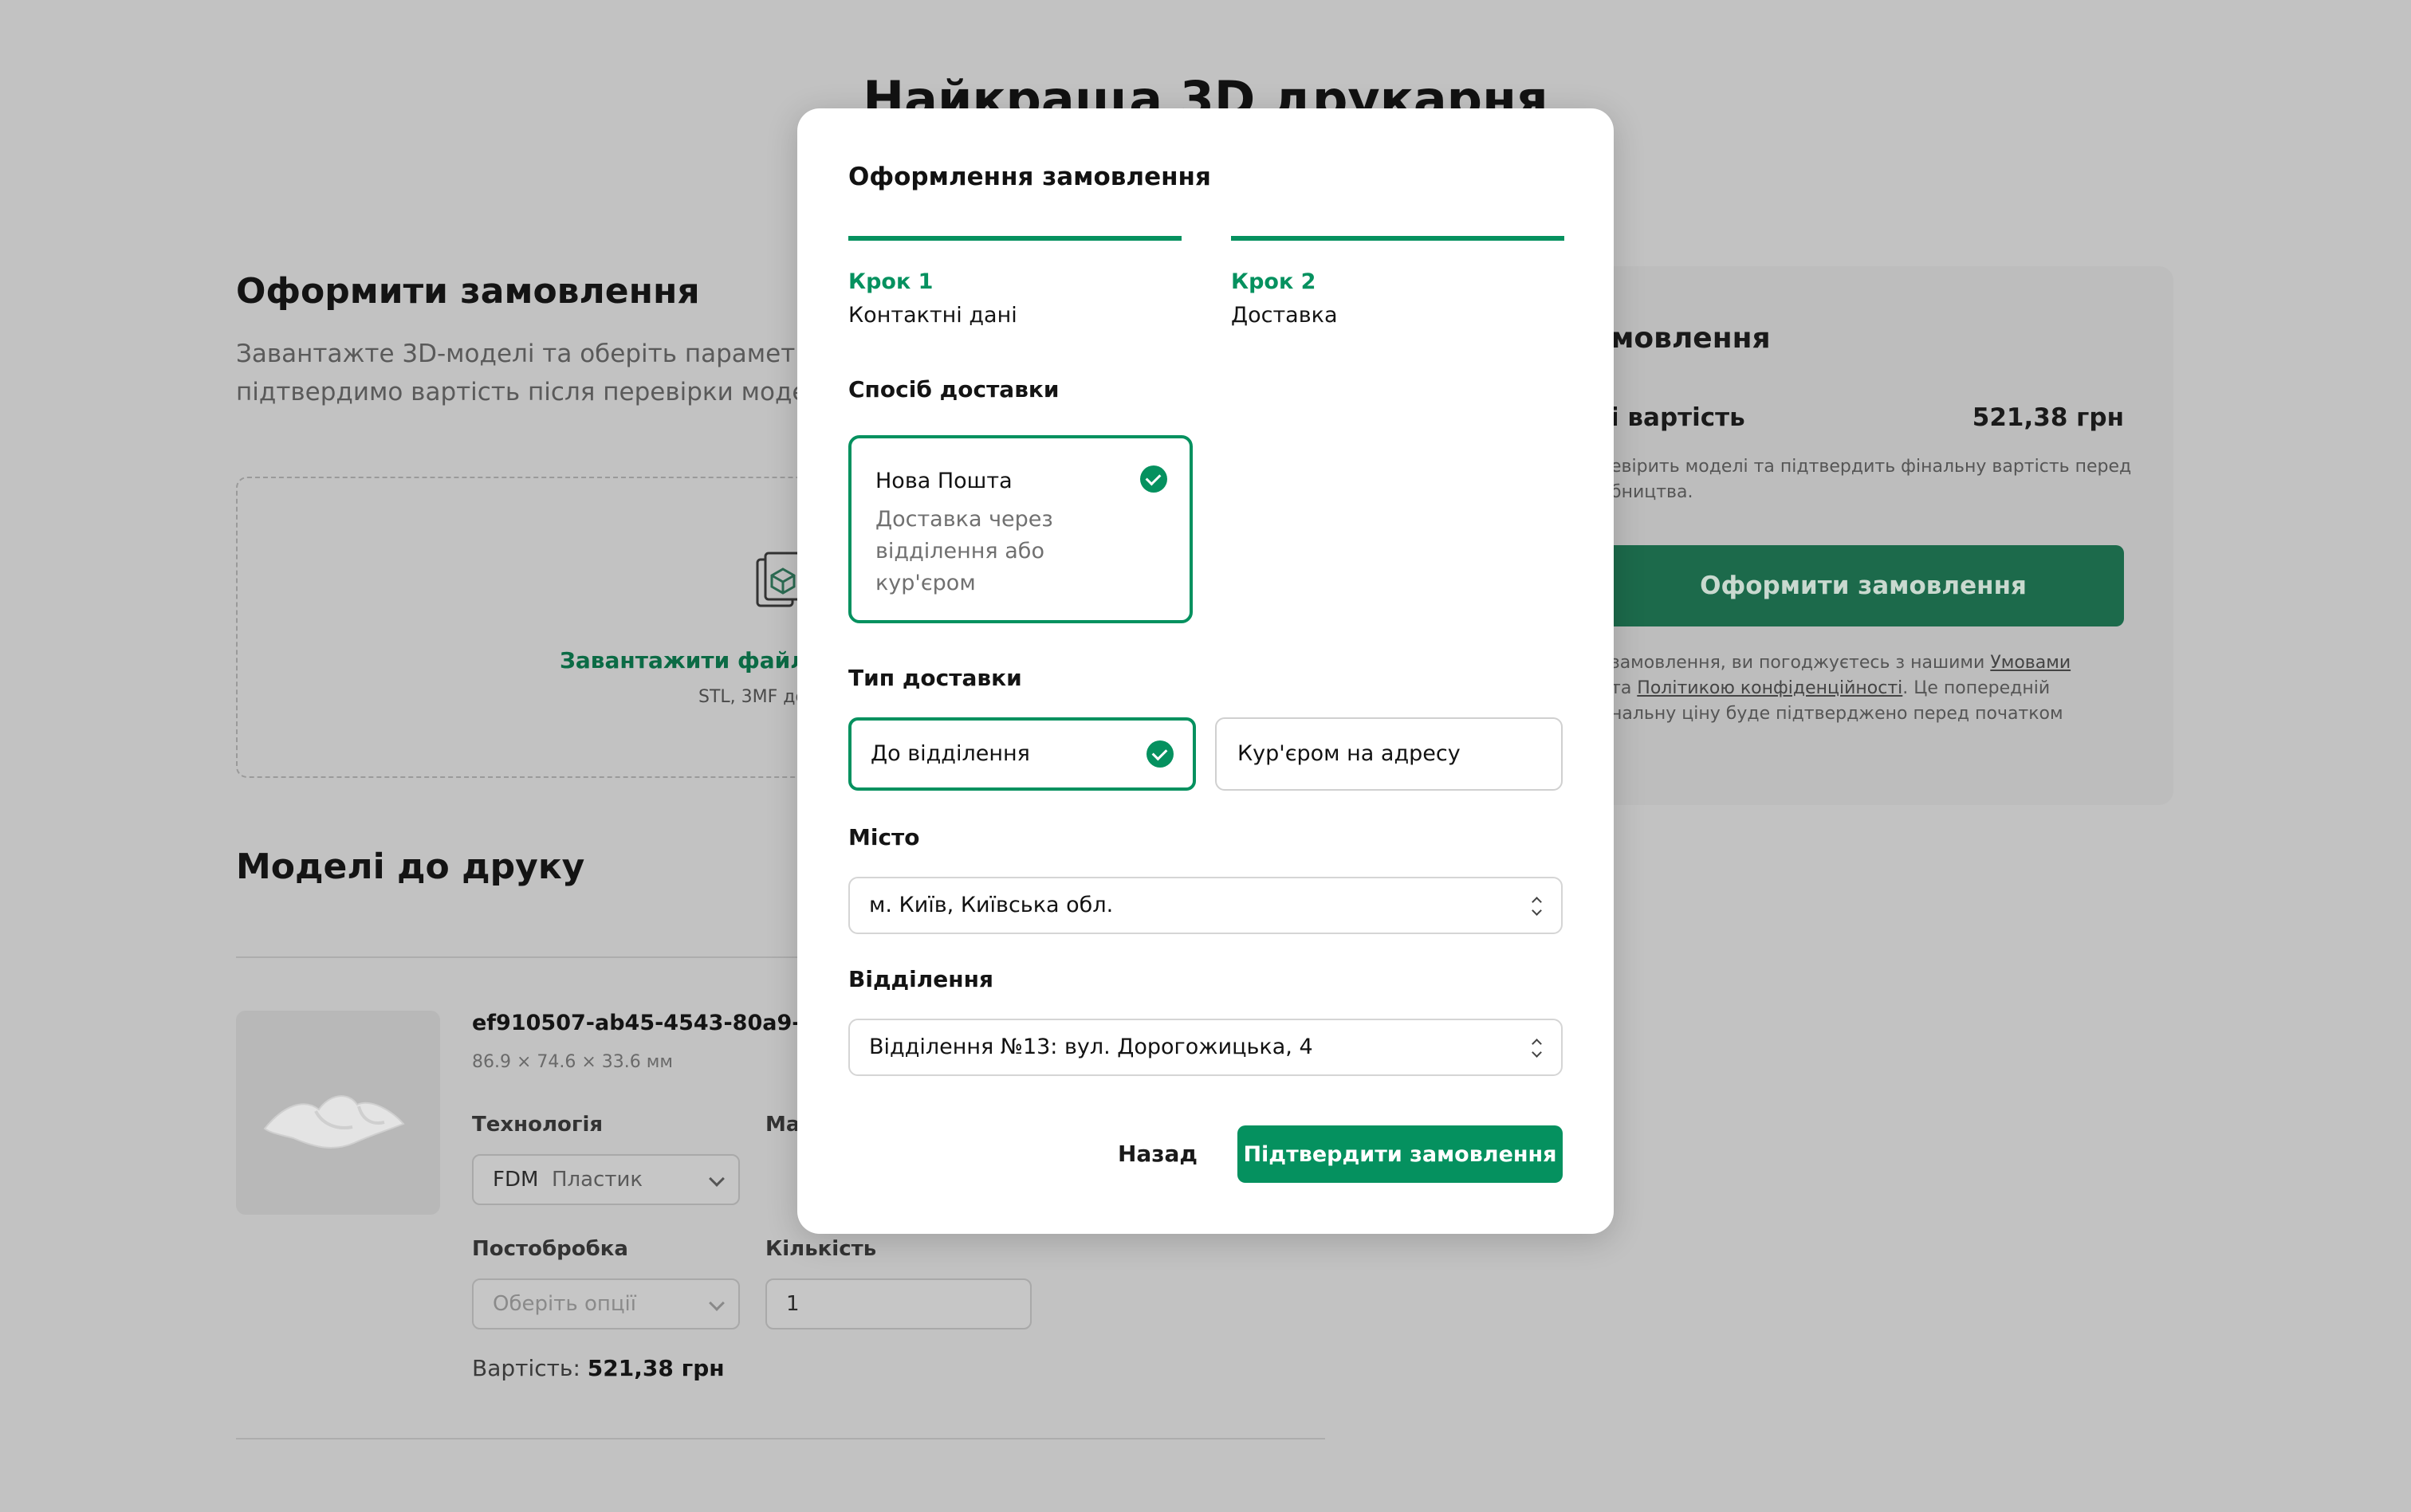  What do you see at coordinates (565, 1304) in the screenshot?
I see `postprocessing-placeholder: Оберіть опції` at bounding box center [565, 1304].